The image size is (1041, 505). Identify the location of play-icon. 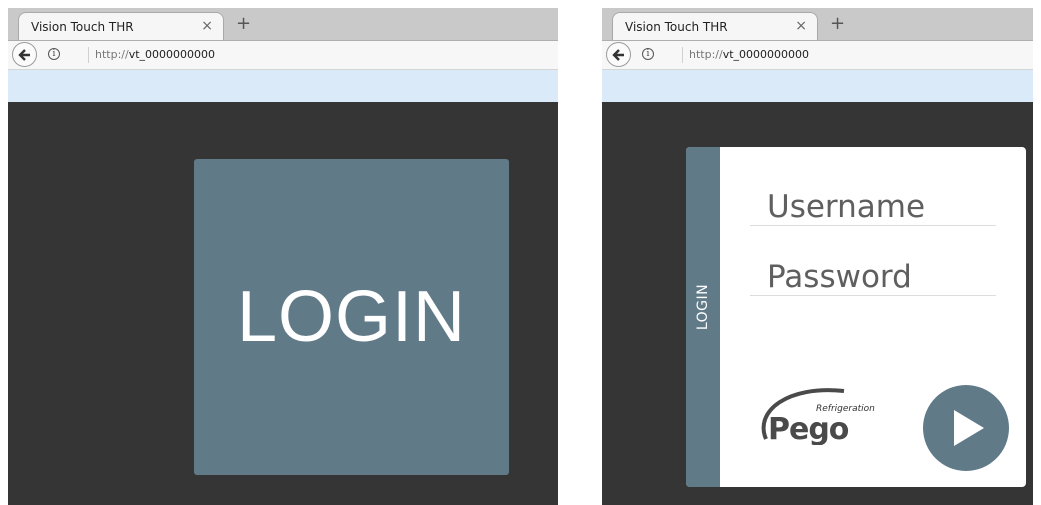
(969, 428).